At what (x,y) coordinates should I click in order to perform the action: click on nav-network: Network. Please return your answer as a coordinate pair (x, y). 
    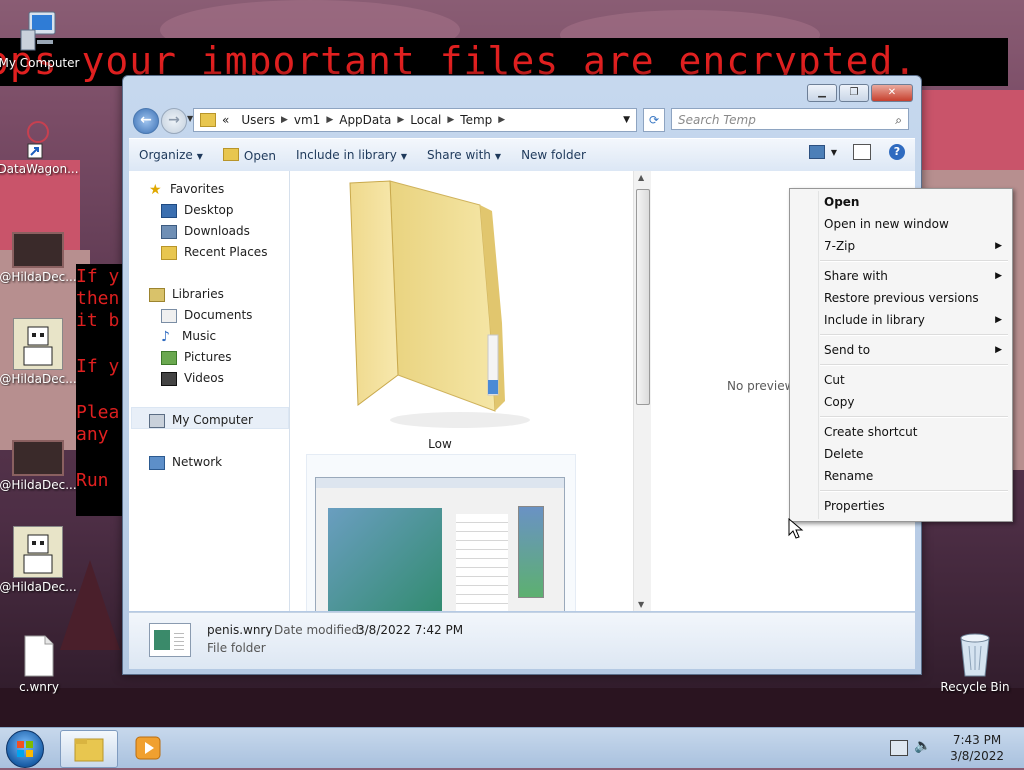
    Looking at the image, I should click on (185, 462).